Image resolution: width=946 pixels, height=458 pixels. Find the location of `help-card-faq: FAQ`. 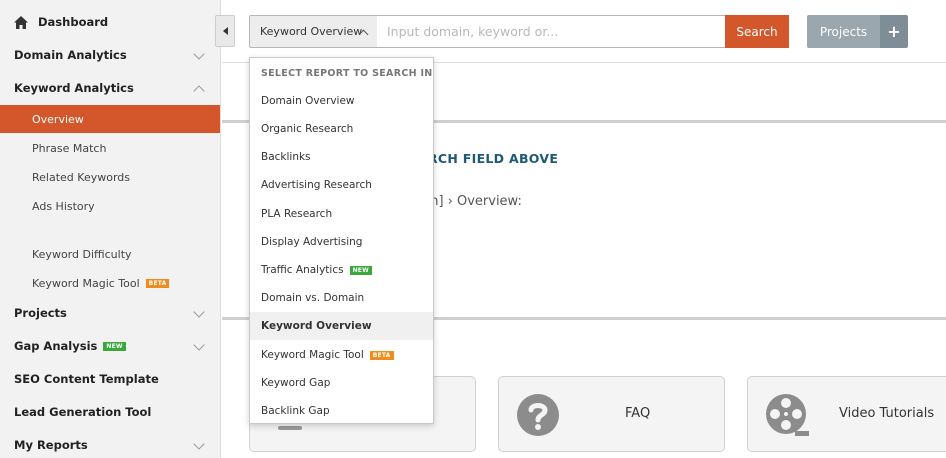

help-card-faq: FAQ is located at coordinates (611, 414).